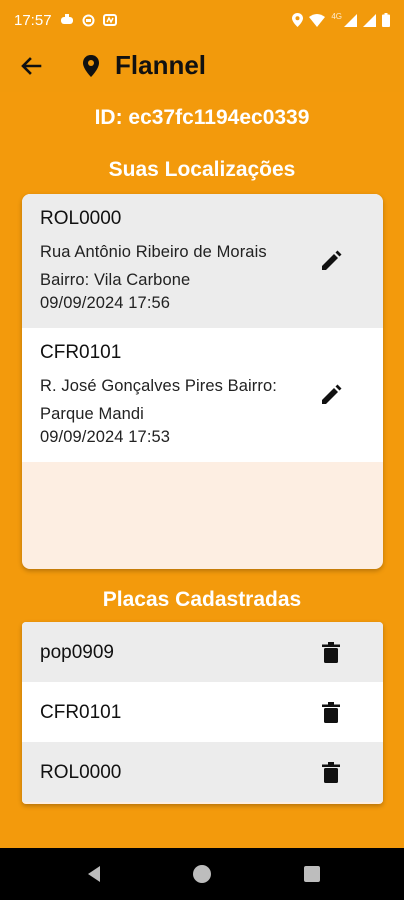 This screenshot has height=900, width=404. I want to click on home-circle-icon, so click(202, 874).